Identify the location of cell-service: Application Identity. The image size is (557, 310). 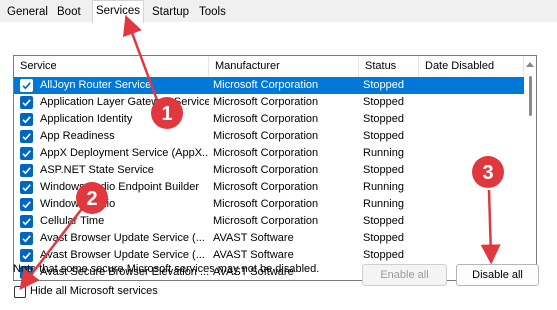
(86, 119).